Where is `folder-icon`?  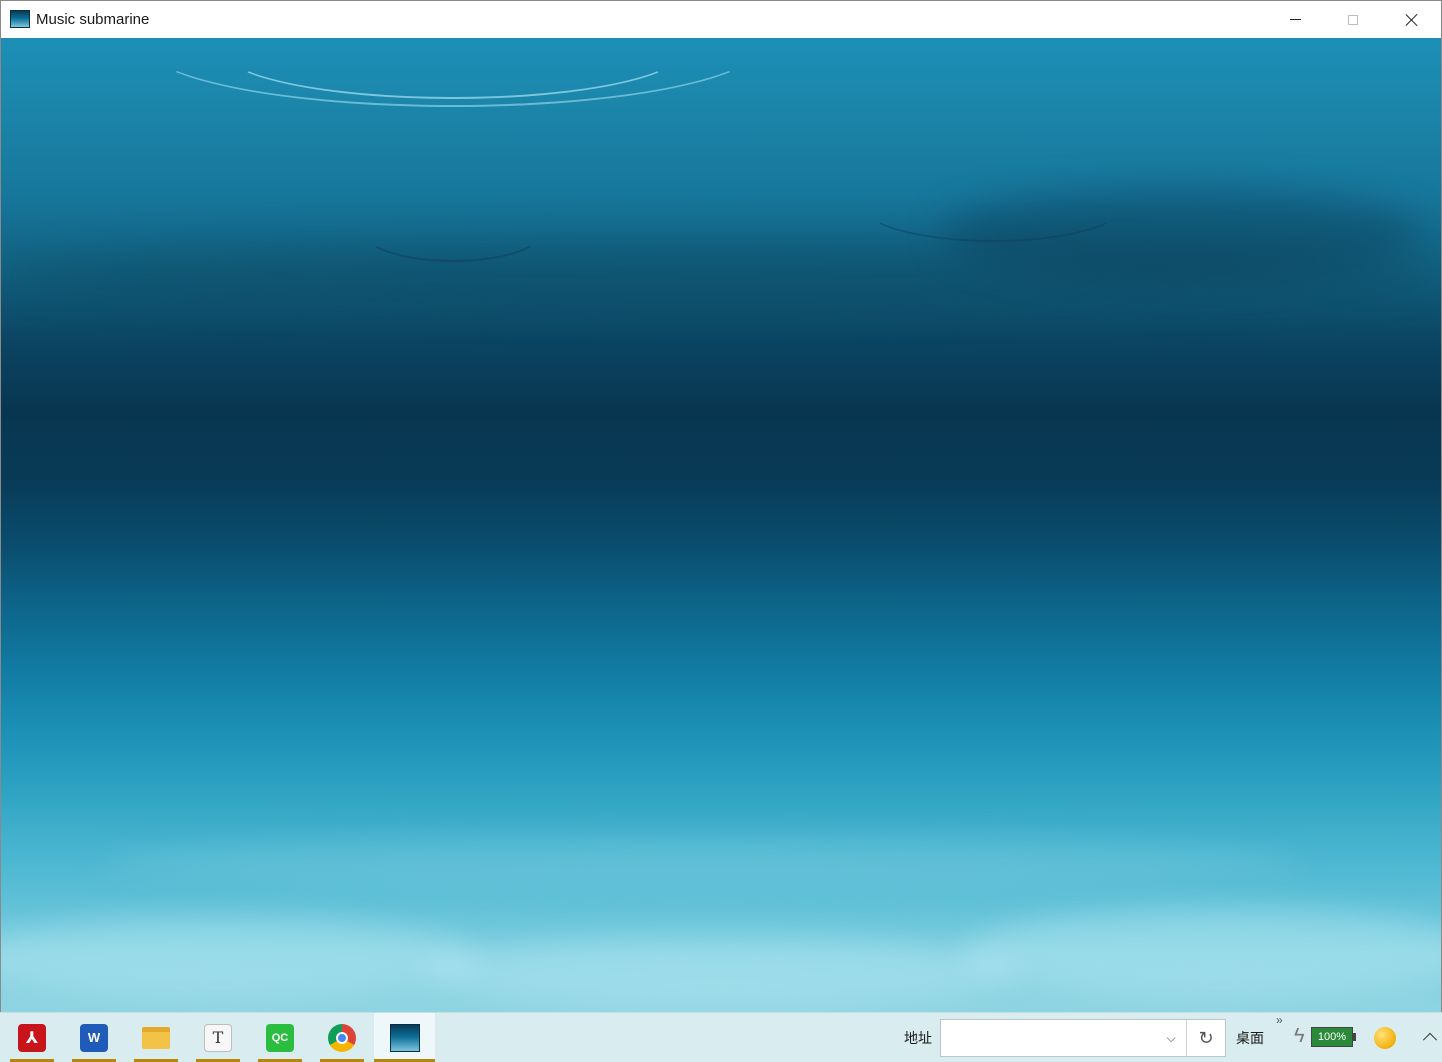 folder-icon is located at coordinates (156, 1037).